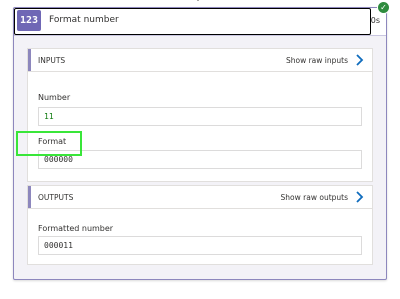 This screenshot has height=299, width=400. I want to click on number-label: Number, so click(54, 97).